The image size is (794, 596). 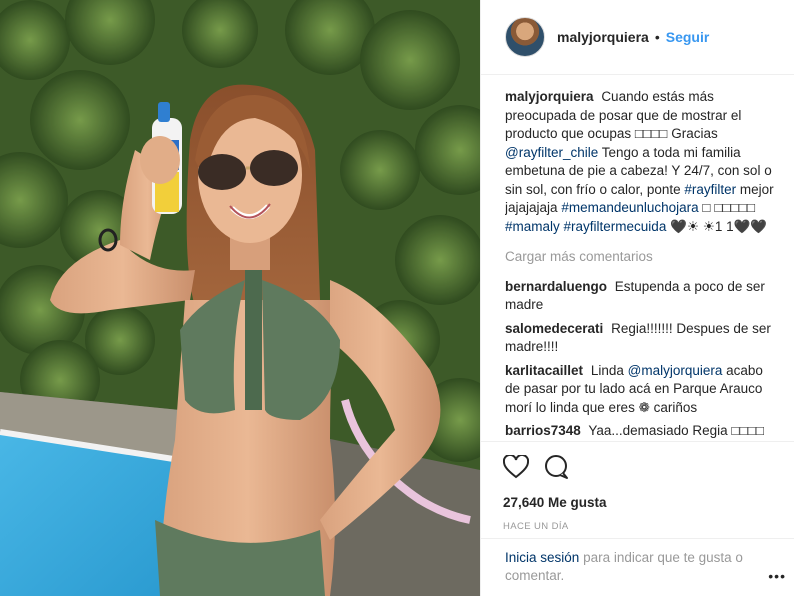 I want to click on login-link: Inicia sesión, so click(x=542, y=557).